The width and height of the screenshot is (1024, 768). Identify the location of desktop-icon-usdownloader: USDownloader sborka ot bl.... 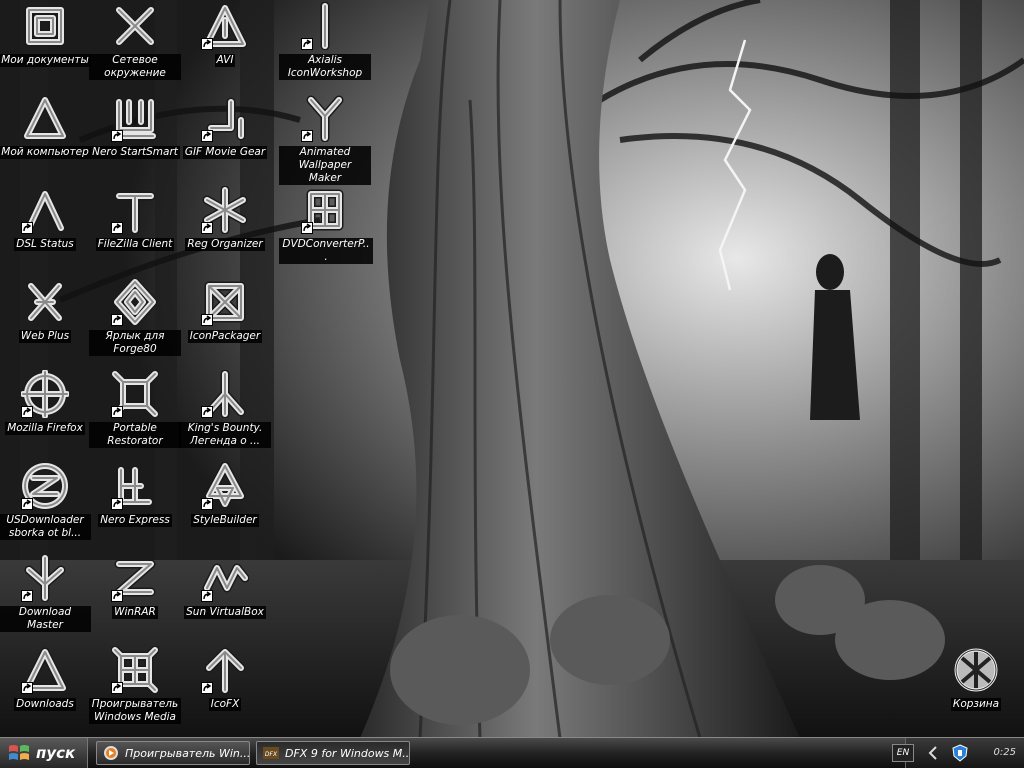
(45, 501).